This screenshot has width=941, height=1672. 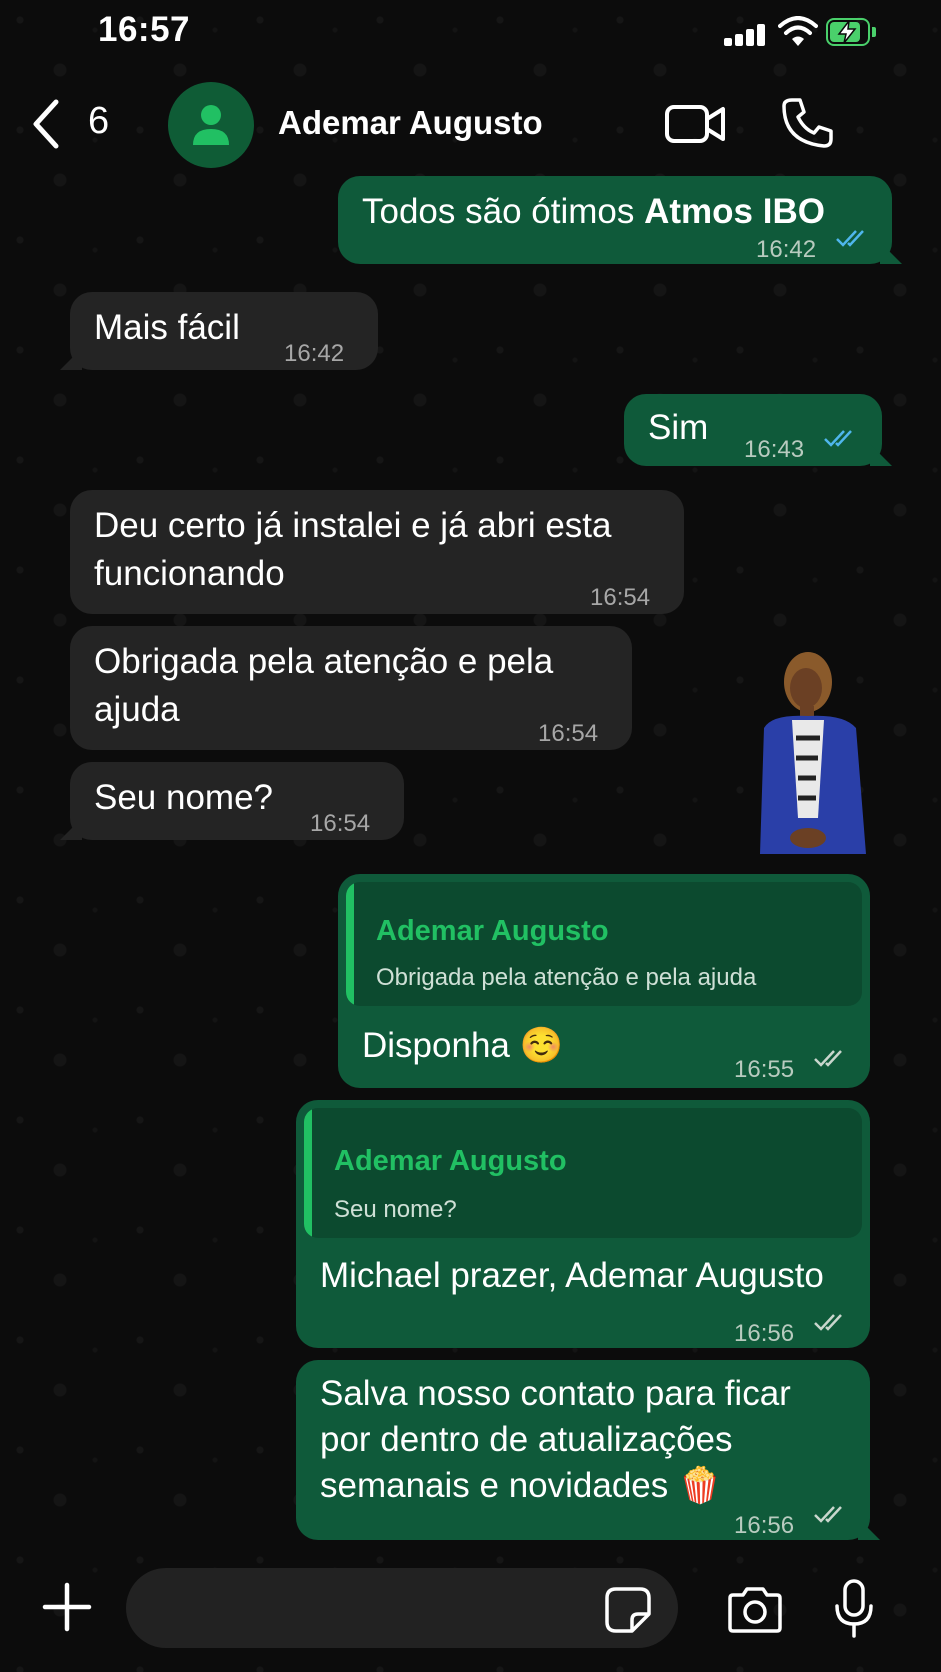 What do you see at coordinates (572, 1275) in the screenshot?
I see `message-text: Michael prazer, Ademar Augusto` at bounding box center [572, 1275].